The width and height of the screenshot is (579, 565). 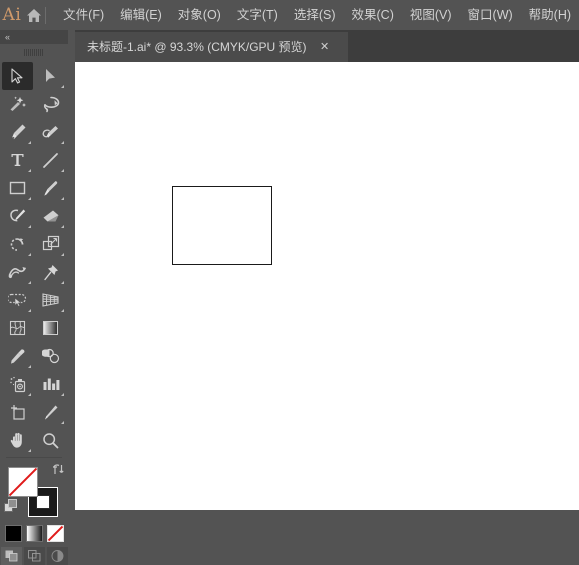 I want to click on menu-item-window: 窗口(W), so click(x=490, y=15).